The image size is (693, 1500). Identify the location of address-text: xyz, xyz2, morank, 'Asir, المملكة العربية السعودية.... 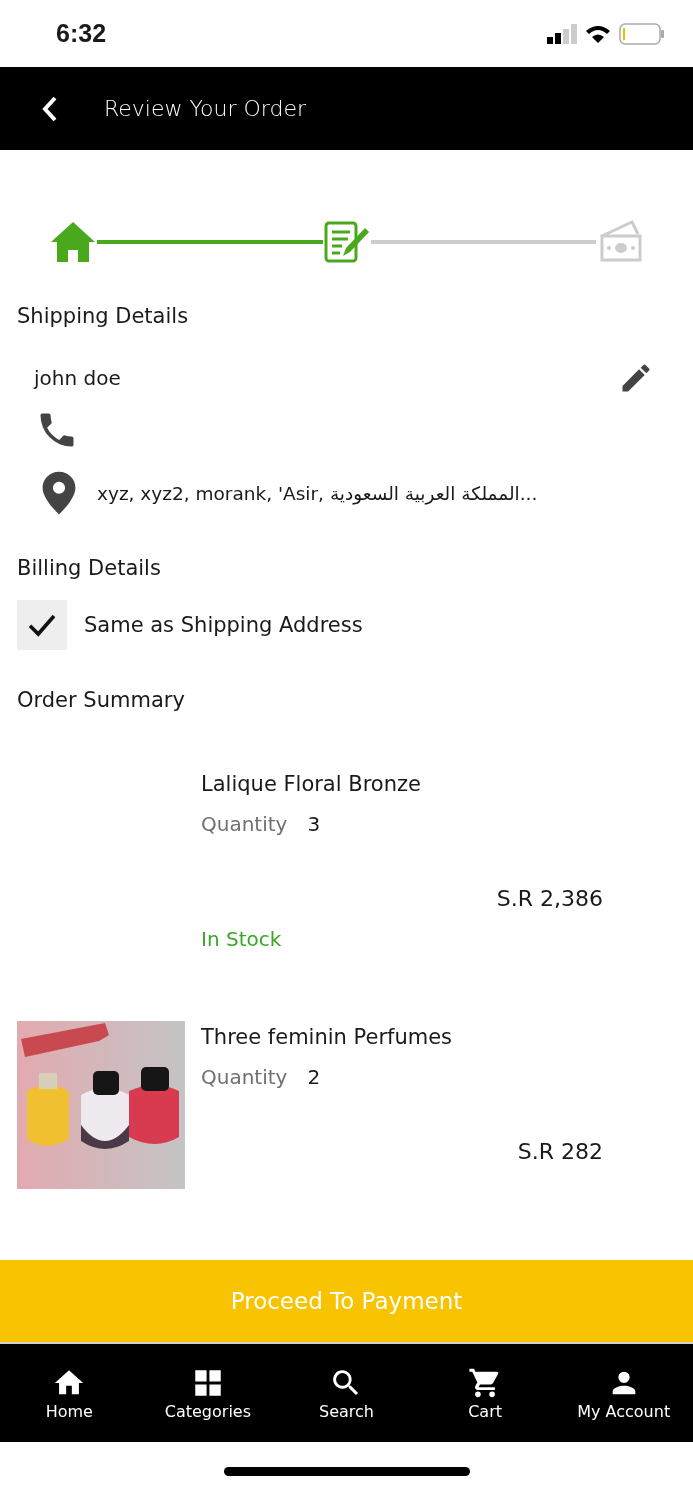
(317, 493).